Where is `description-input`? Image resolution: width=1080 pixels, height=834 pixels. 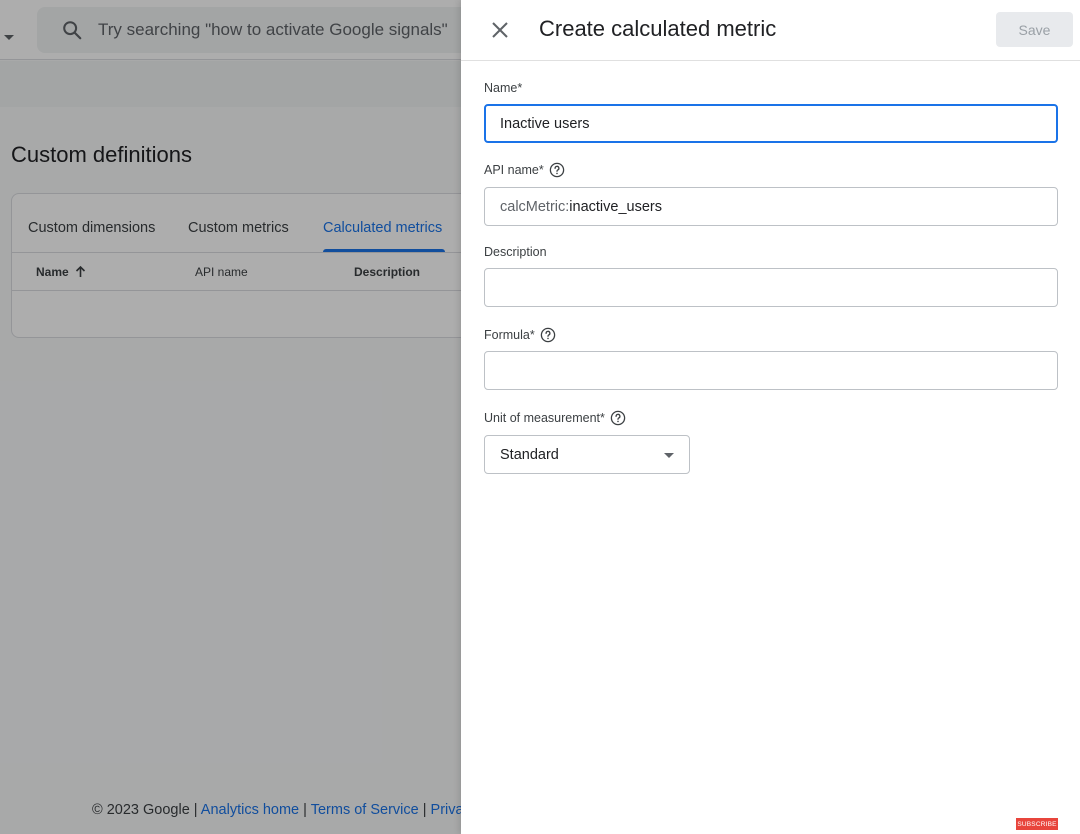 description-input is located at coordinates (771, 287).